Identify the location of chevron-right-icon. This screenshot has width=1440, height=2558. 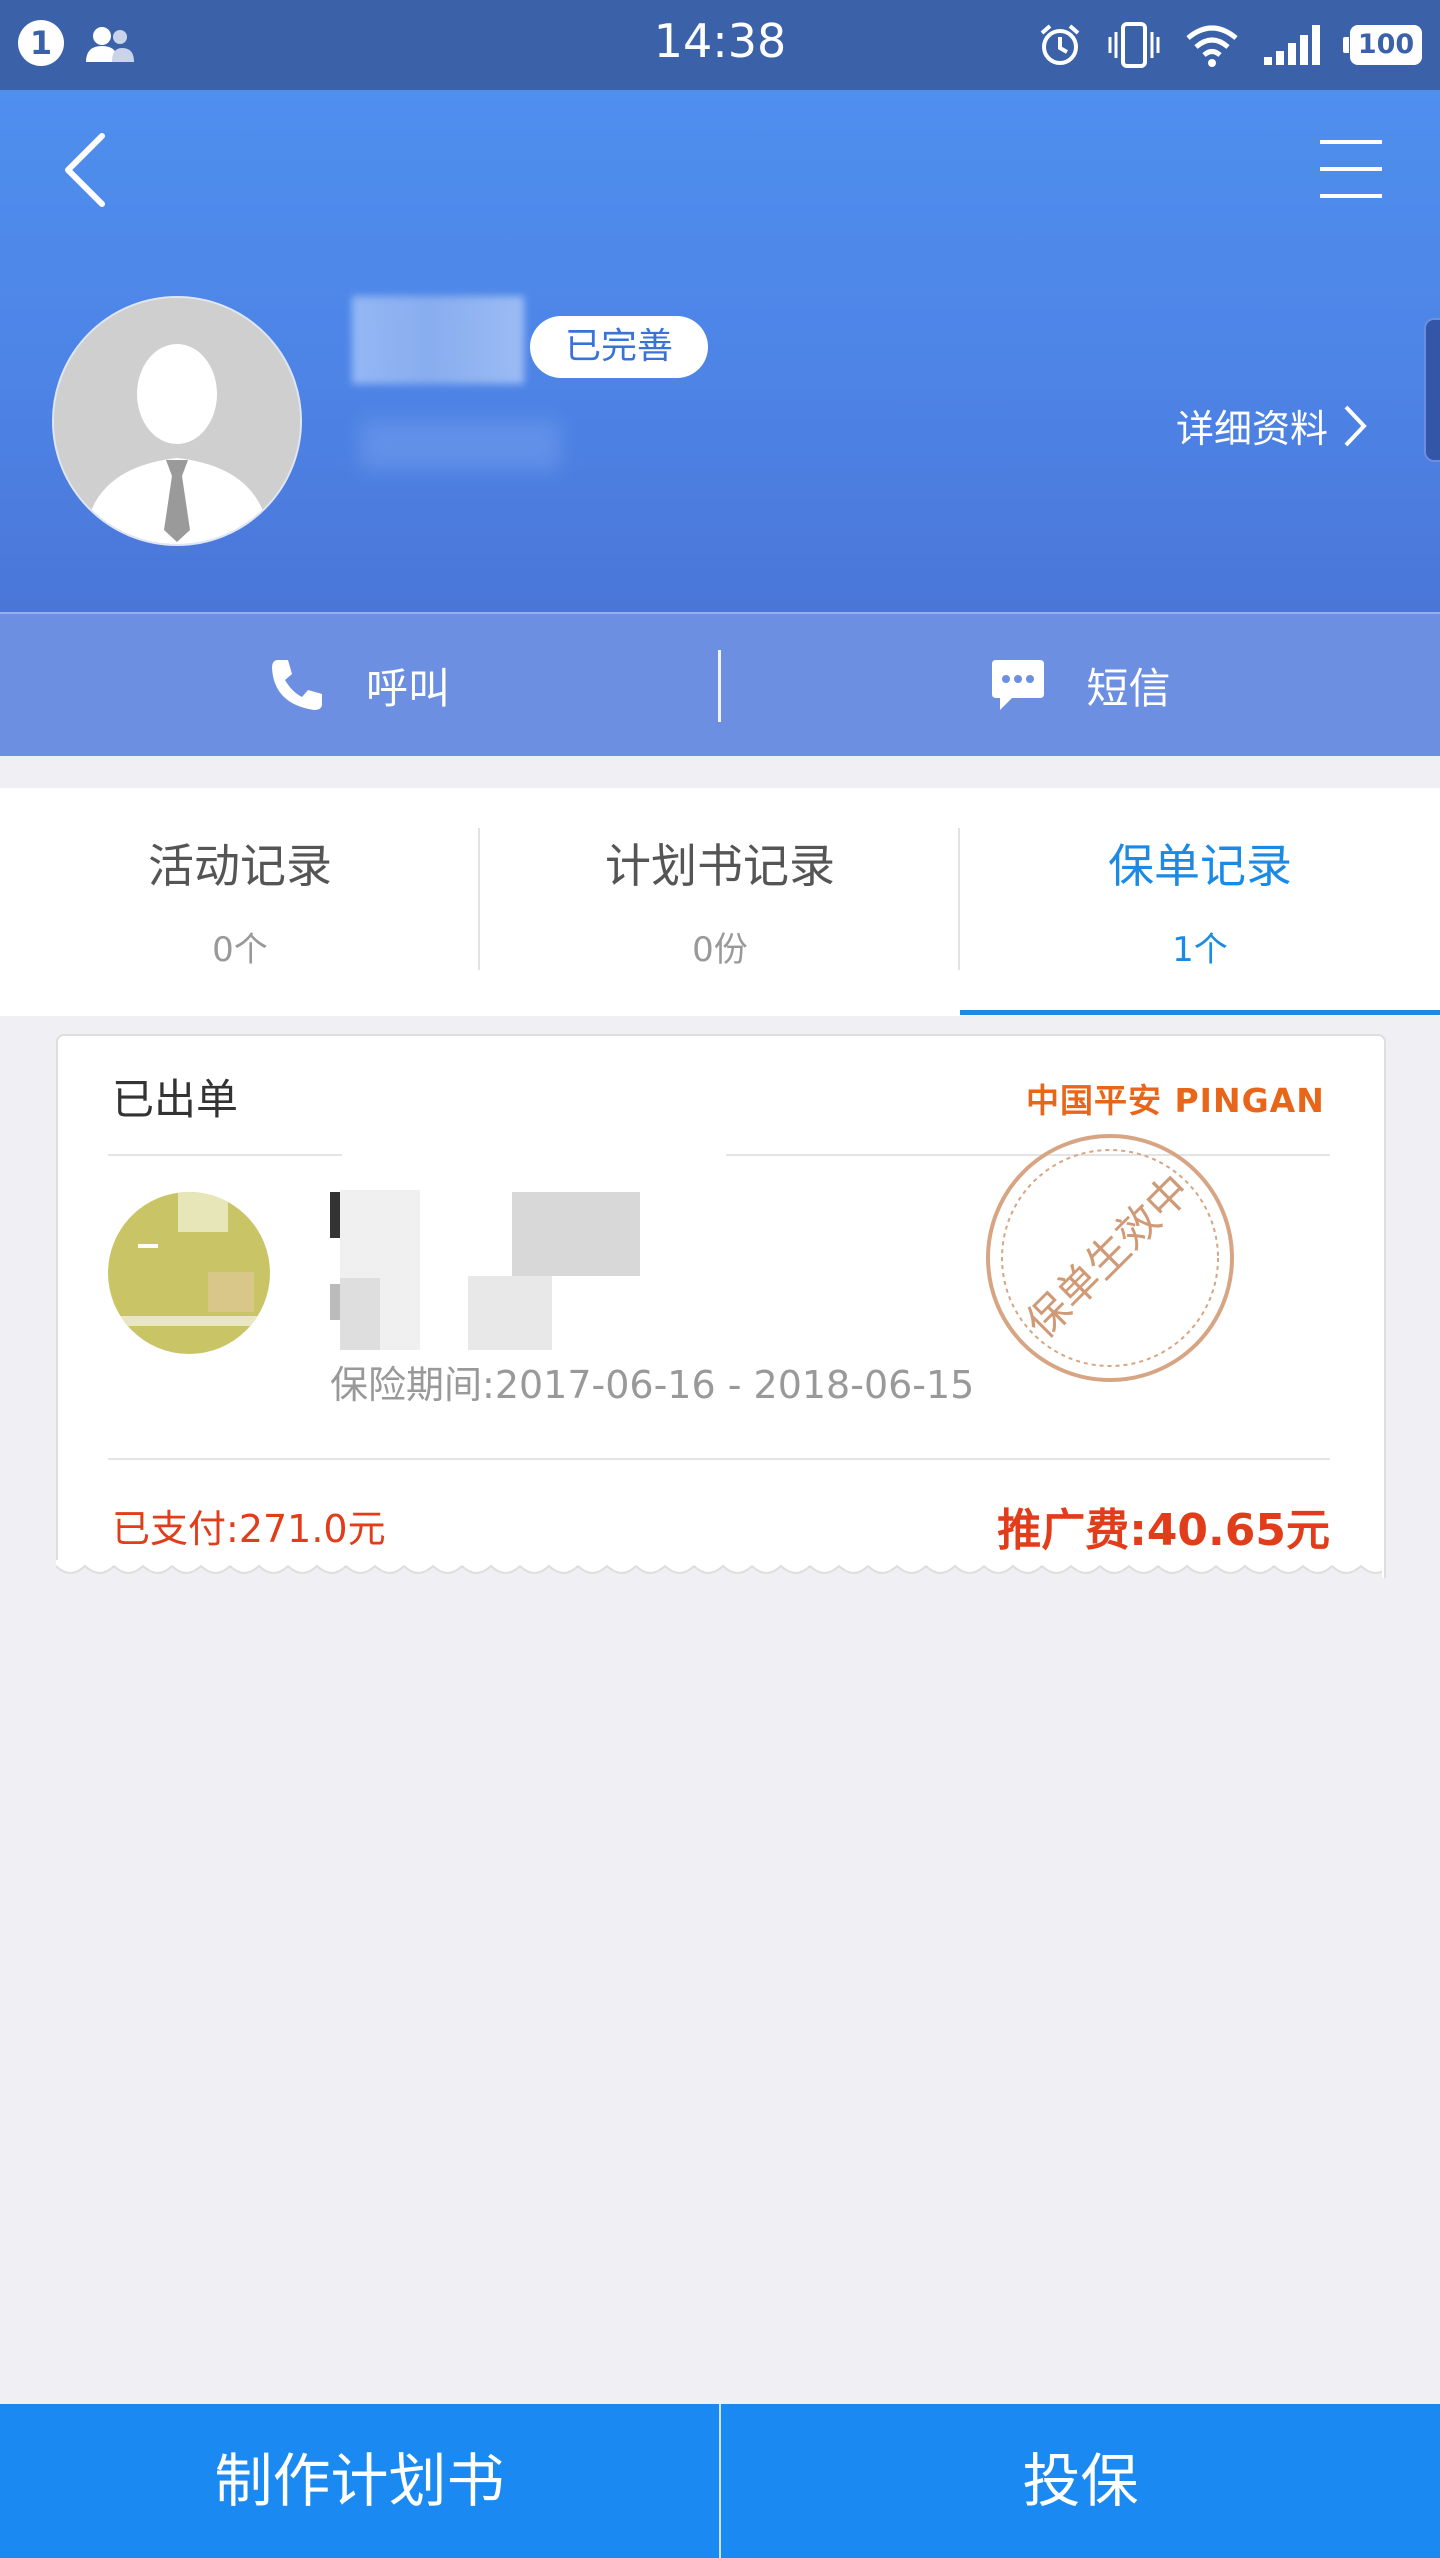
(1355, 425).